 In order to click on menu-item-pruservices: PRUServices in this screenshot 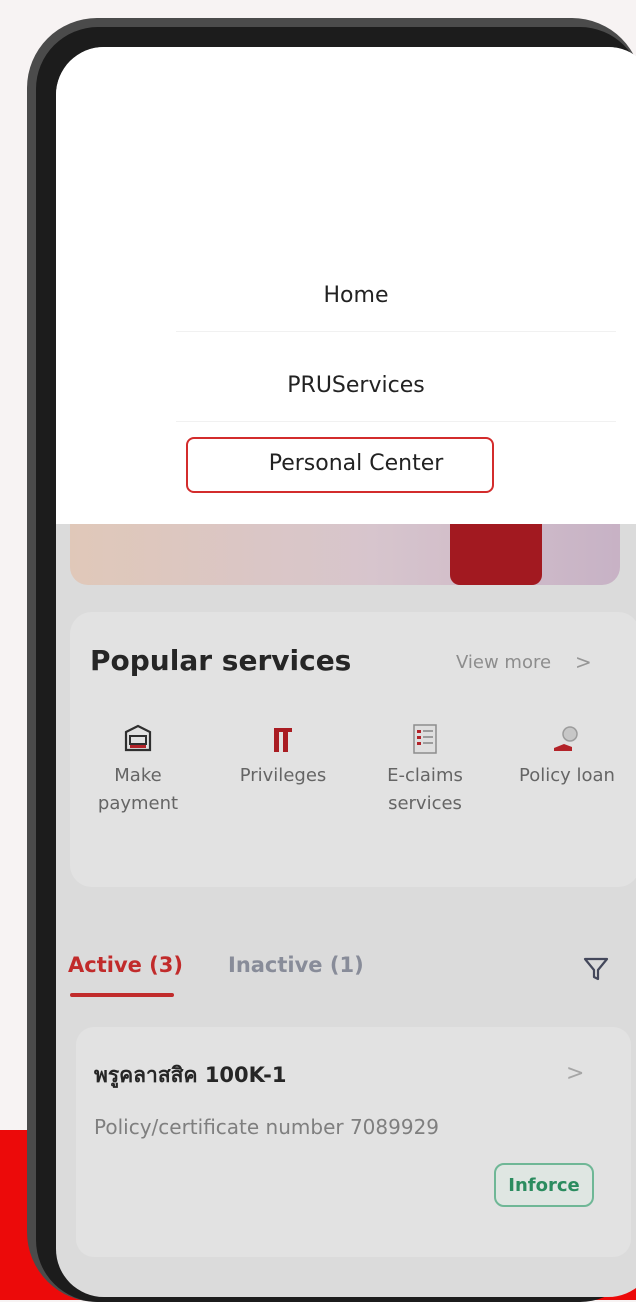, I will do `click(346, 385)`.